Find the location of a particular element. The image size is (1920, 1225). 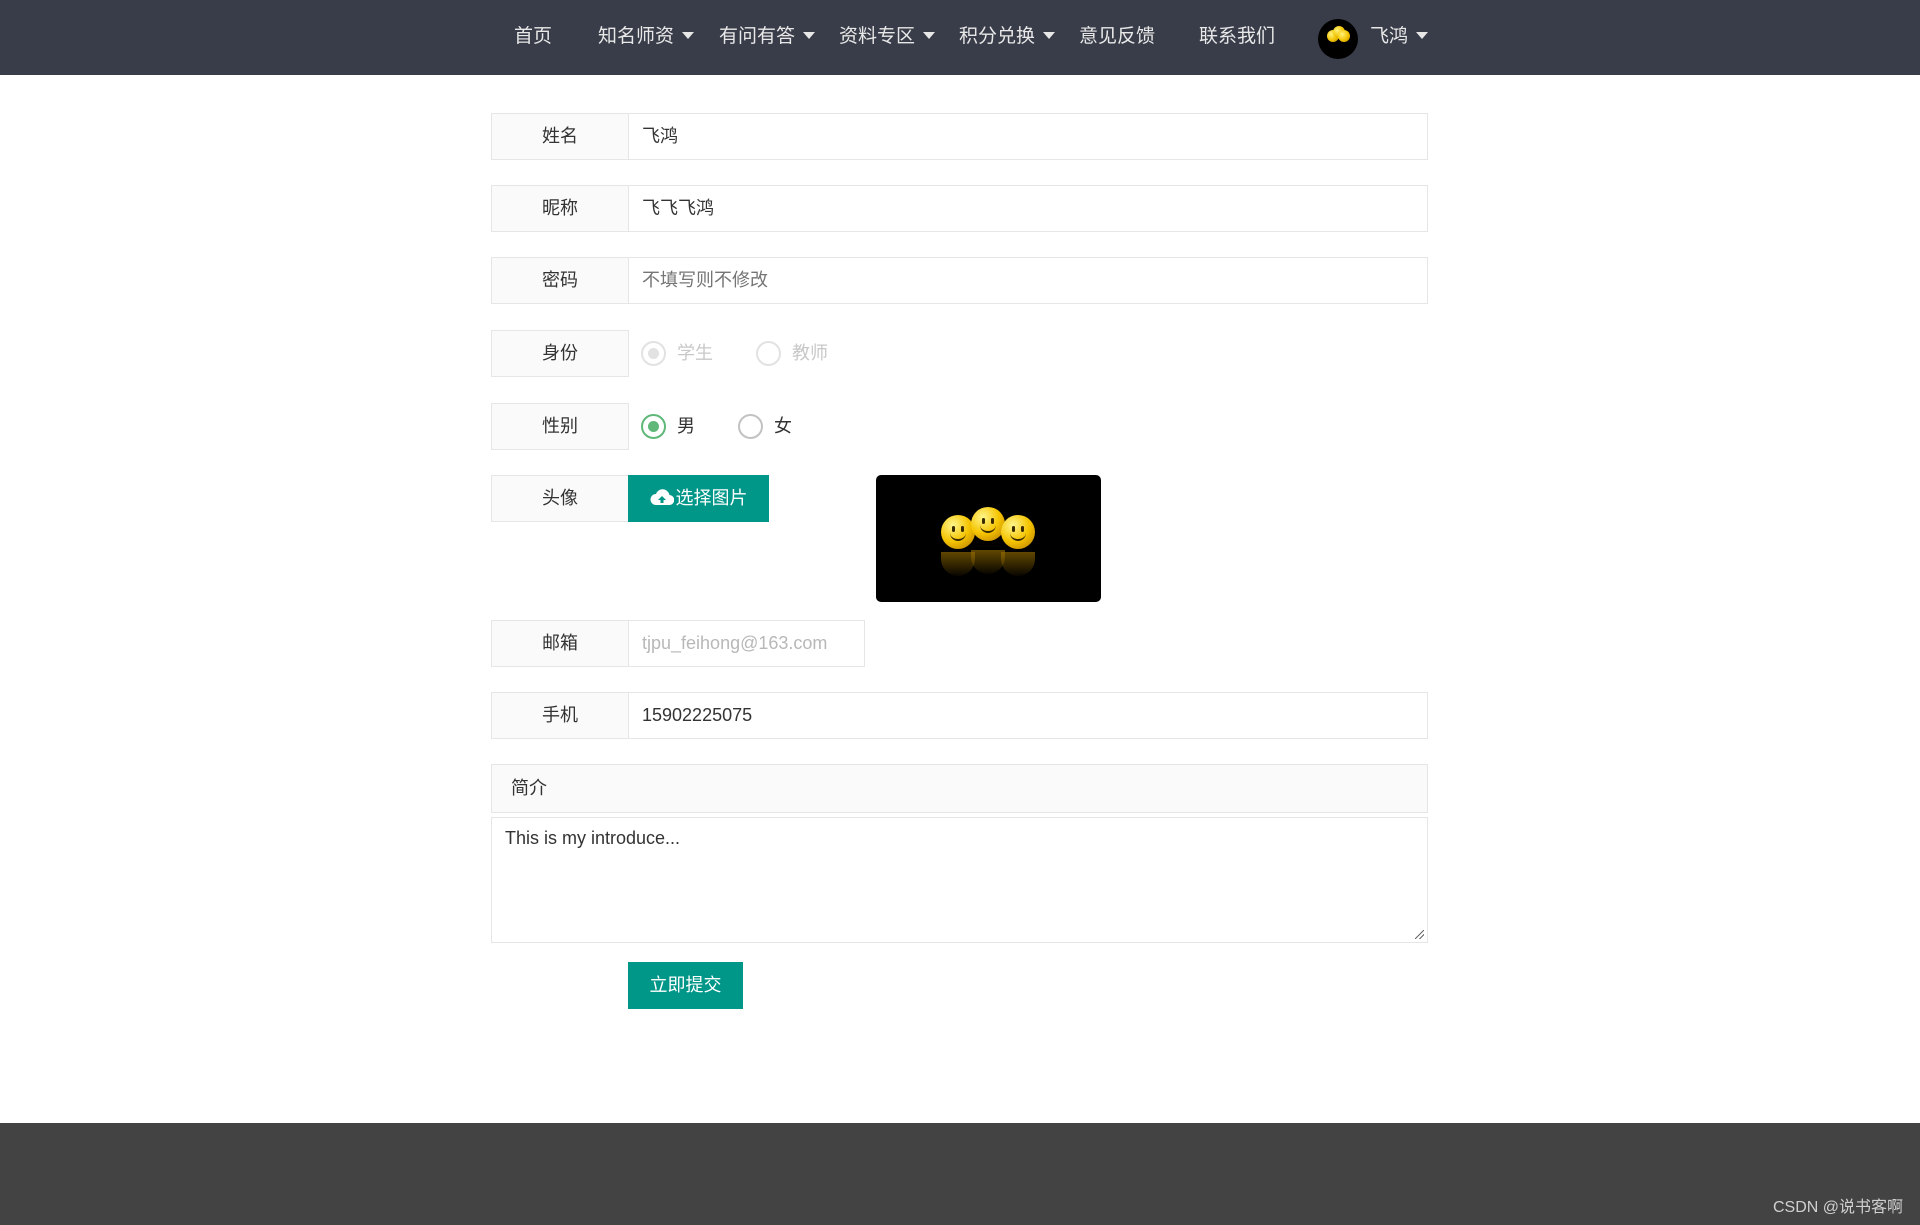

password-input: 不填写则不修改 is located at coordinates (1028, 280).